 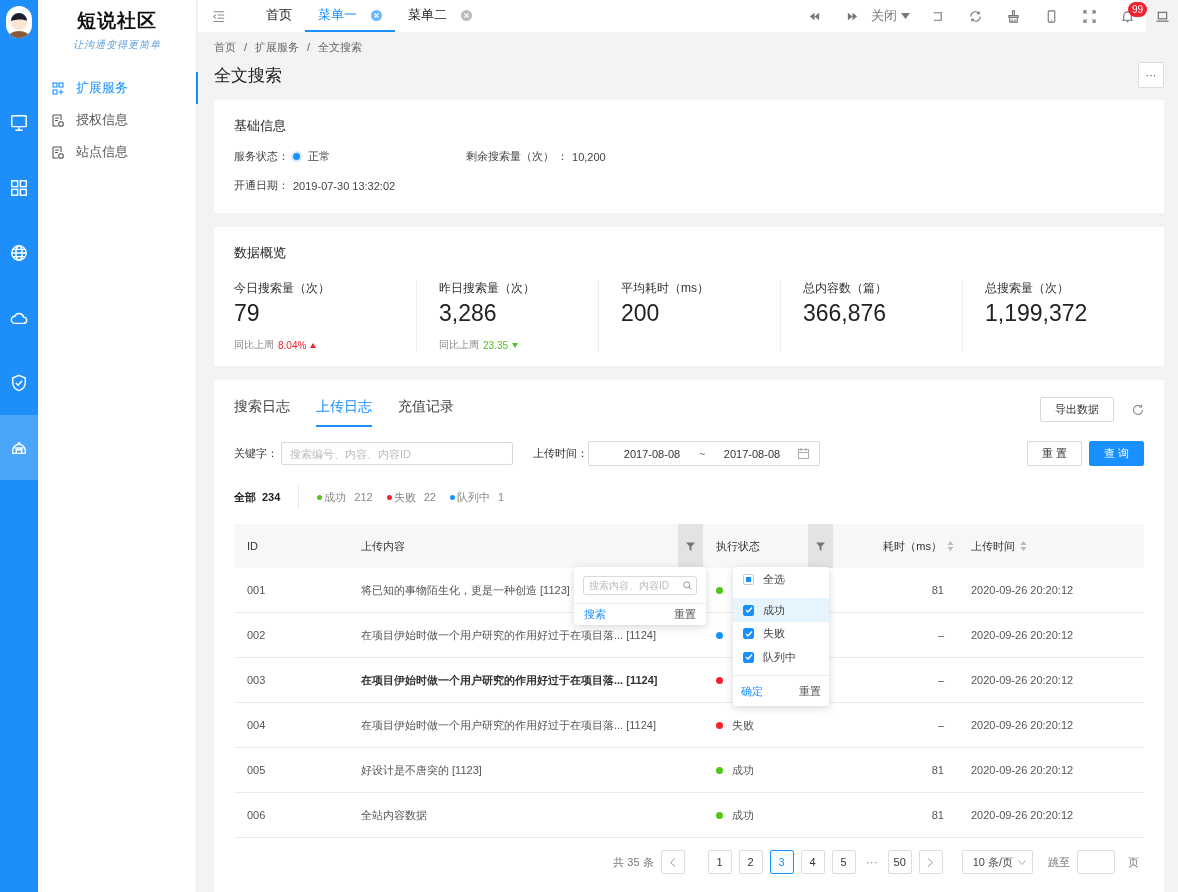 I want to click on total-text: 共 35 条, so click(x=633, y=862).